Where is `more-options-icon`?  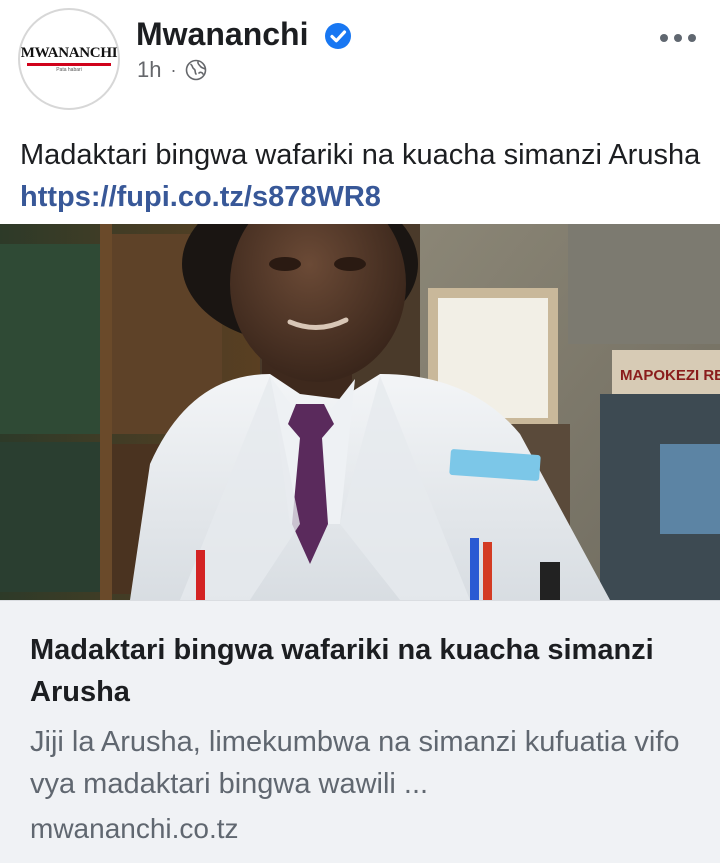
more-options-icon is located at coordinates (678, 38).